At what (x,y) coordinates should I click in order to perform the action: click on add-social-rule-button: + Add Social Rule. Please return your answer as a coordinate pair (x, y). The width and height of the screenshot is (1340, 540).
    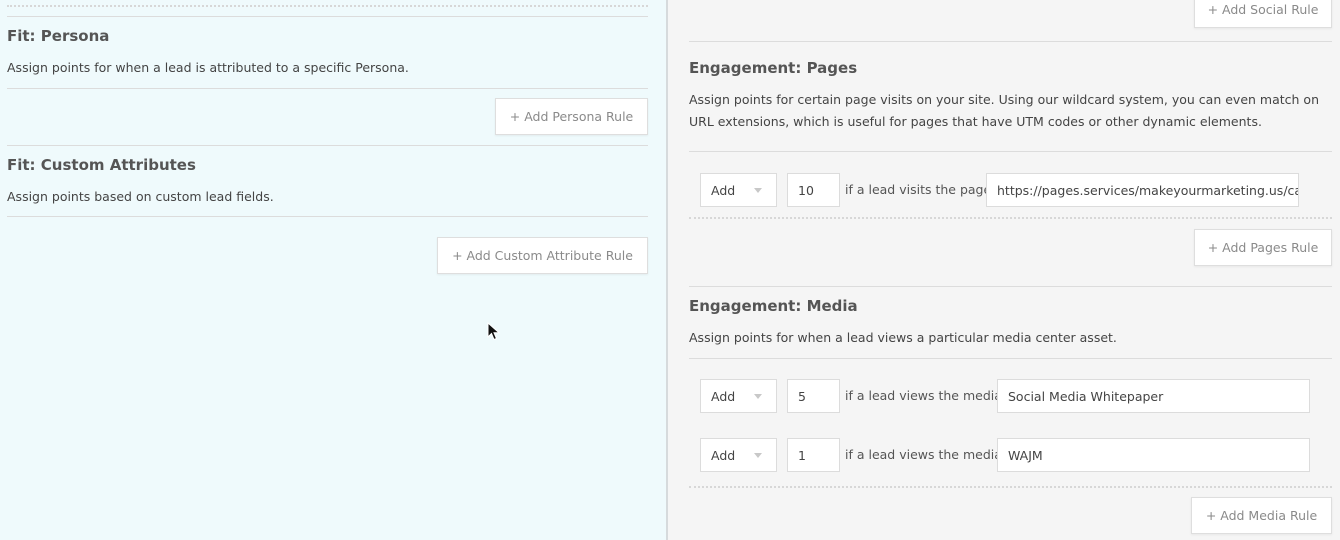
    Looking at the image, I should click on (1263, 14).